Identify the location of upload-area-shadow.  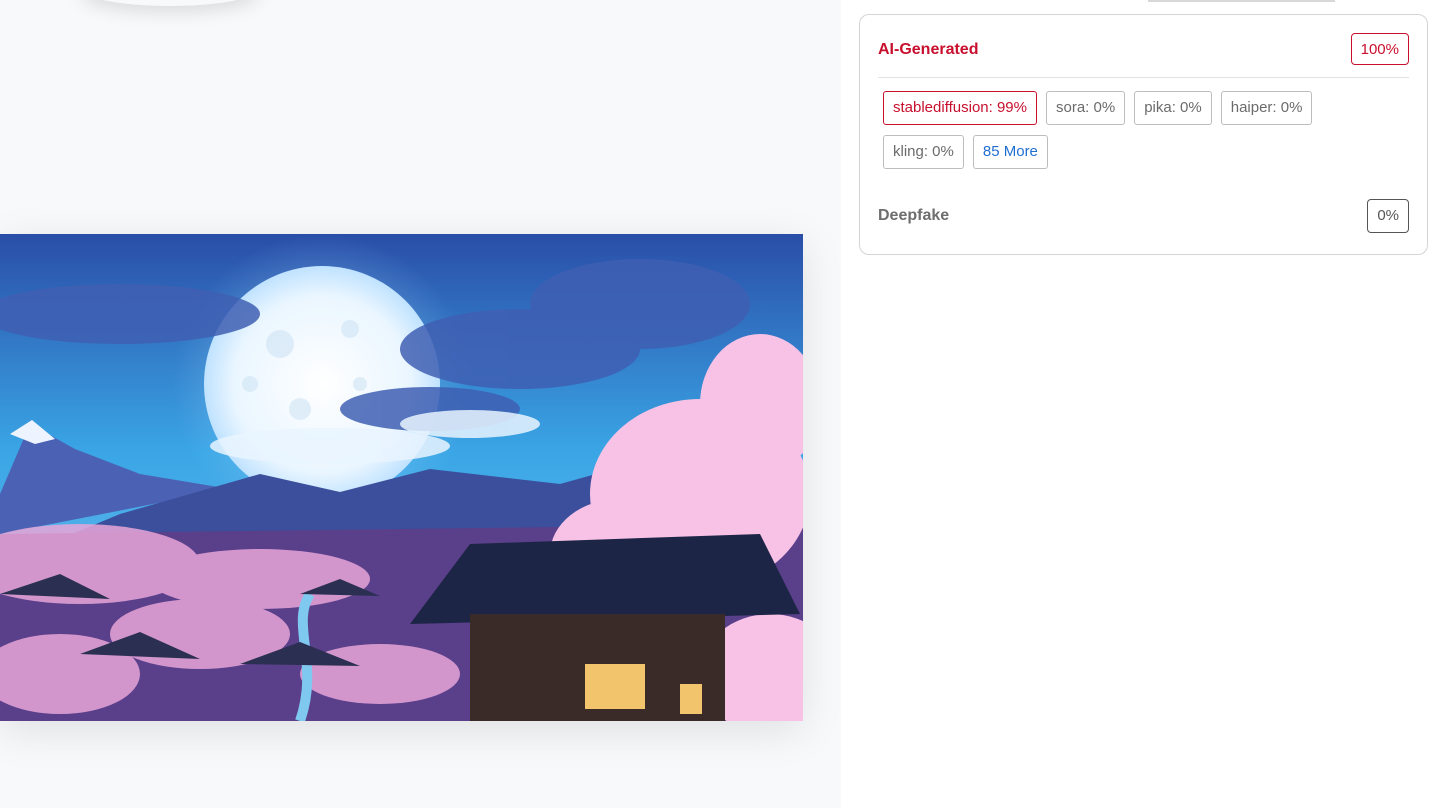
(170, 3).